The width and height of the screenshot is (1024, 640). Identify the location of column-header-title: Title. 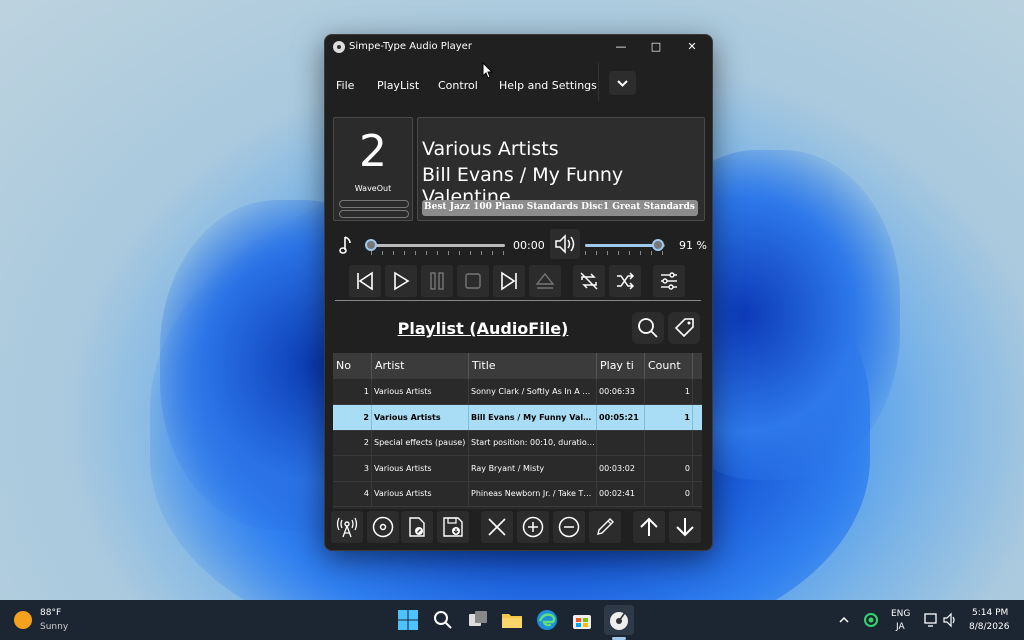
(533, 366).